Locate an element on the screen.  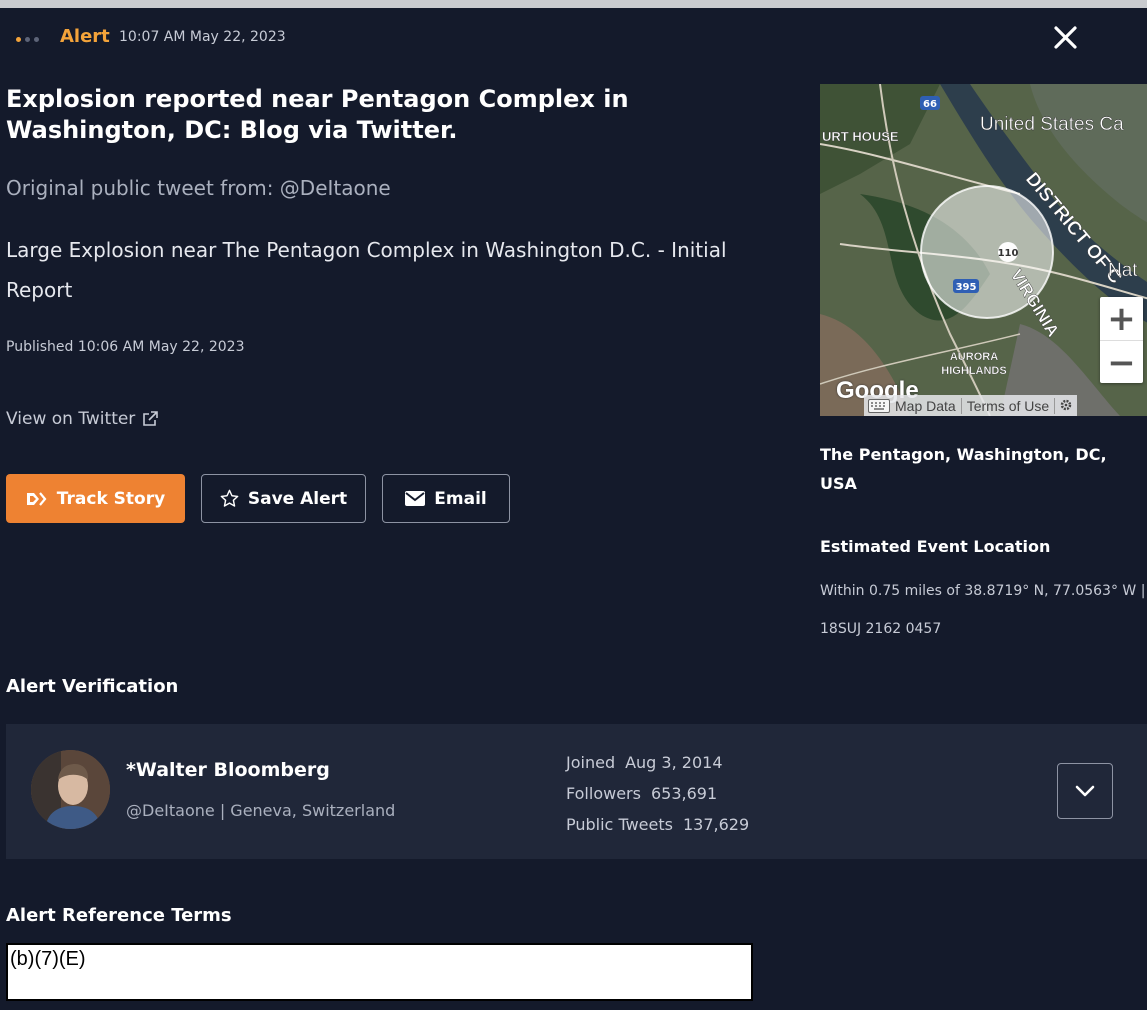
save-alert-button: Save Alert is located at coordinates (283, 498).